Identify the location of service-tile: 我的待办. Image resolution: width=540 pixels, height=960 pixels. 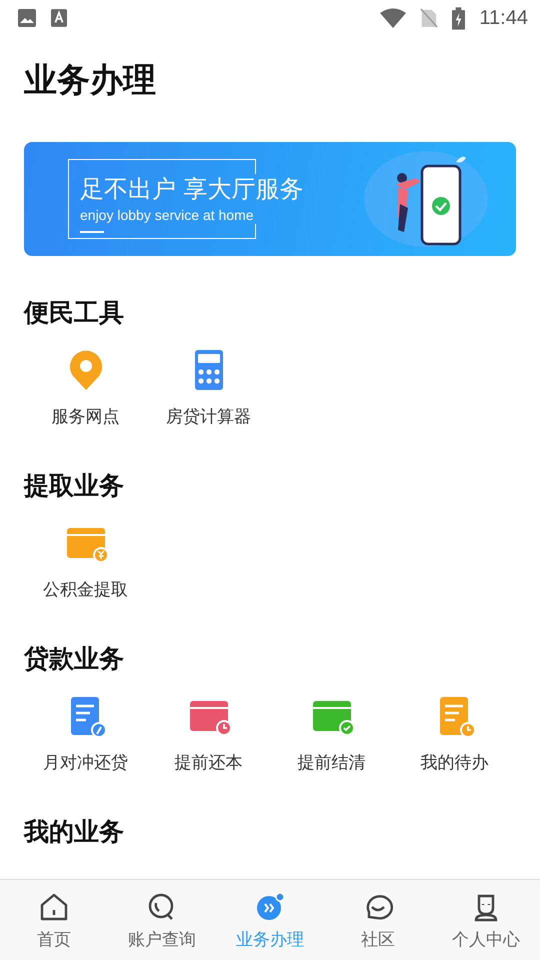
(454, 734).